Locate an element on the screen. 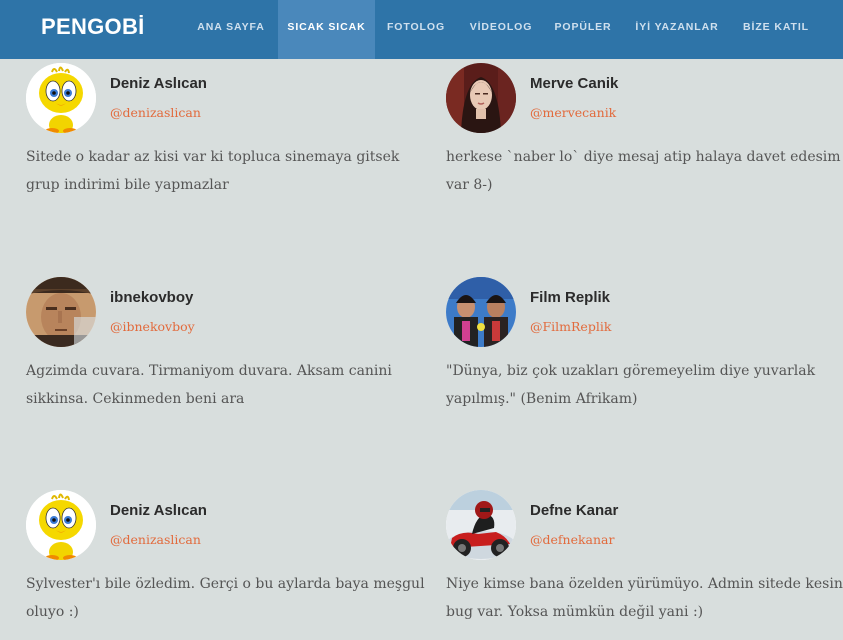 The width and height of the screenshot is (843, 640). nav-item-ana-sayfa: ANA SAYFA is located at coordinates (231, 29).